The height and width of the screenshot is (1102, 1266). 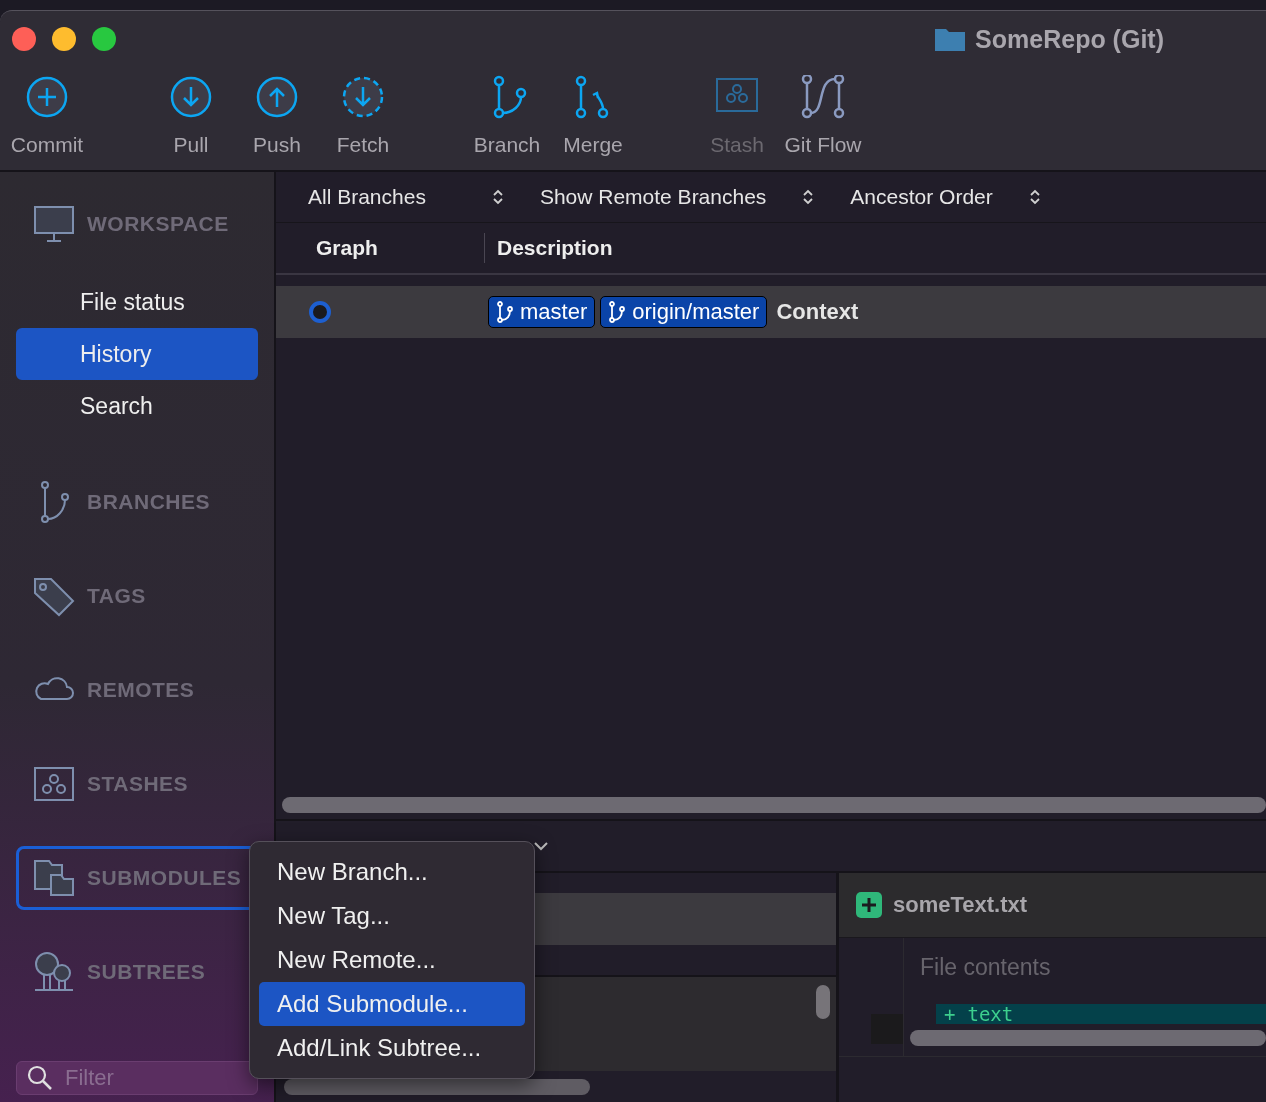 What do you see at coordinates (823, 97) in the screenshot?
I see `git-flow-icon` at bounding box center [823, 97].